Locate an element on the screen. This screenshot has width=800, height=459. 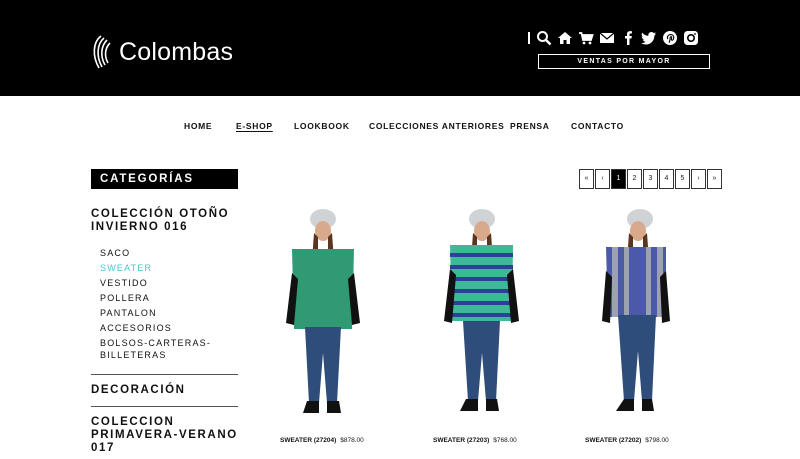
pager-page-3: 3 is located at coordinates (650, 179).